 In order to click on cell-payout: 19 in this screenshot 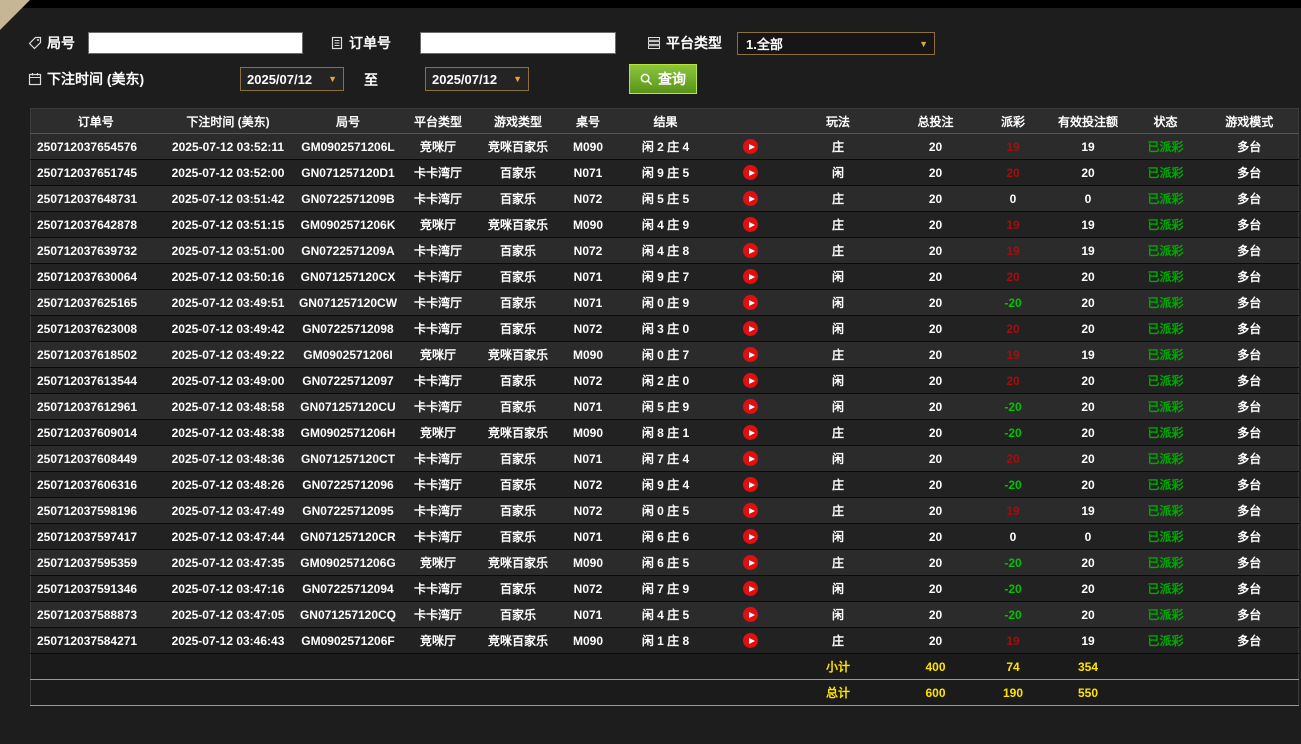, I will do `click(1013, 354)`.